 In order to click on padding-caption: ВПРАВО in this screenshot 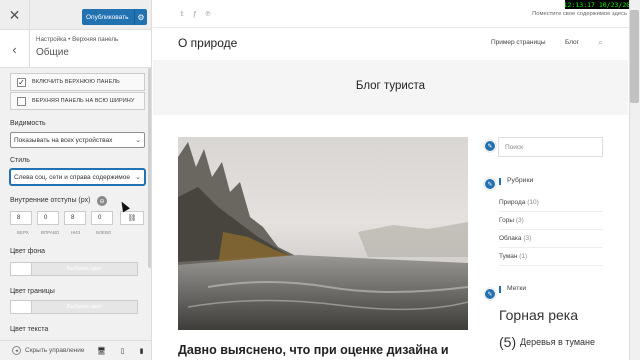, I will do `click(50, 232)`.